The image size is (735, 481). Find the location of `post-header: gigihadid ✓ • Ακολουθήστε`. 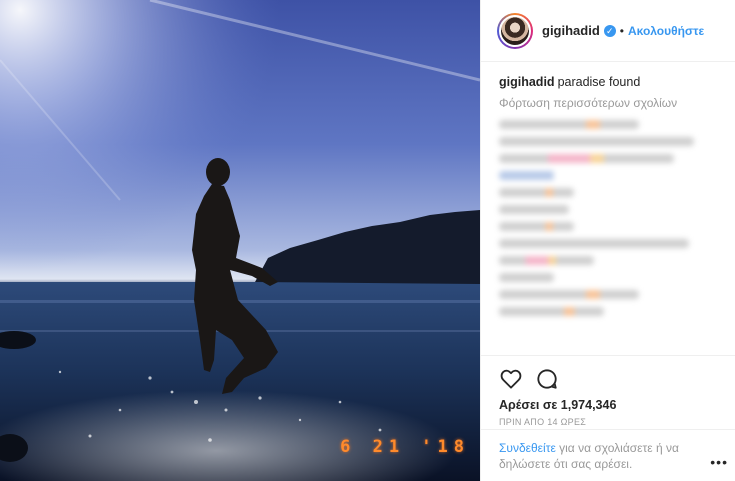

post-header: gigihadid ✓ • Ακολουθήστε is located at coordinates (608, 31).